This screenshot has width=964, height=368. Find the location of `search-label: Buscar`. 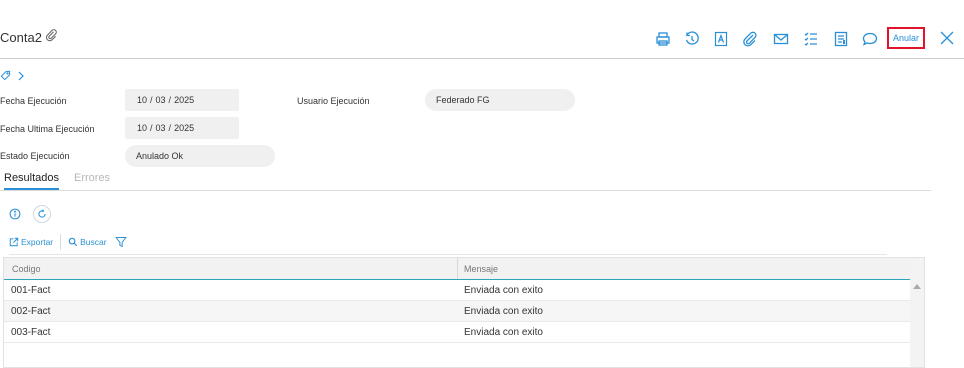

search-label: Buscar is located at coordinates (93, 242).